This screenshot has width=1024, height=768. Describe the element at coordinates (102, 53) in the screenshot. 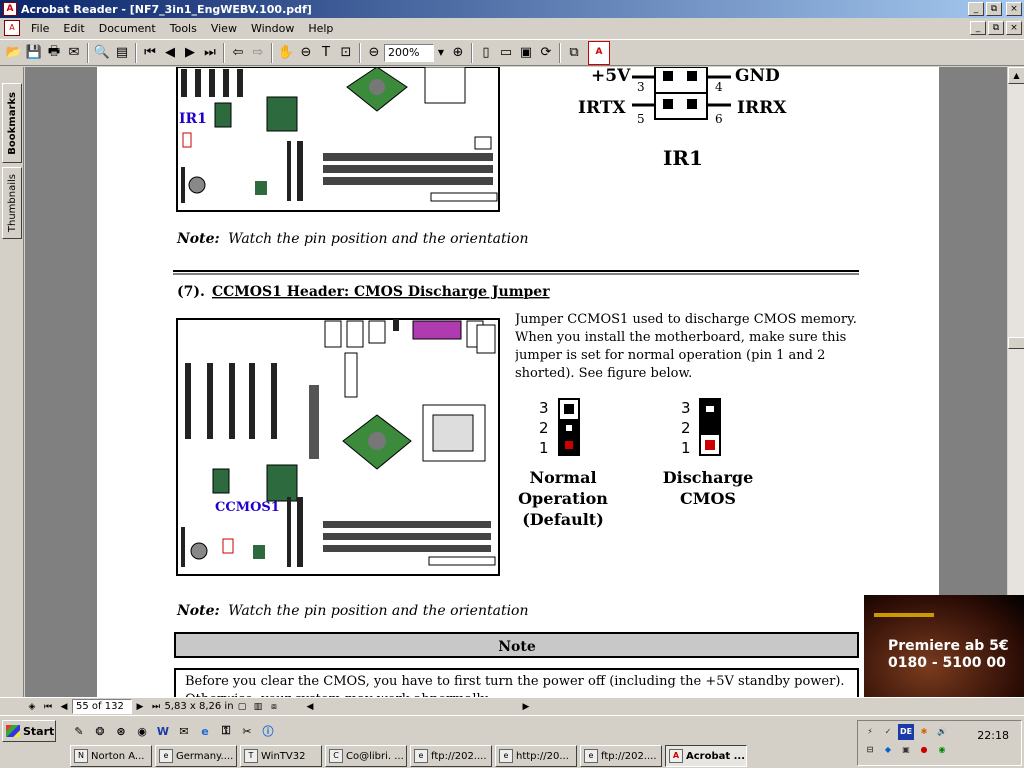

I see `find-icon: 🔍` at that location.